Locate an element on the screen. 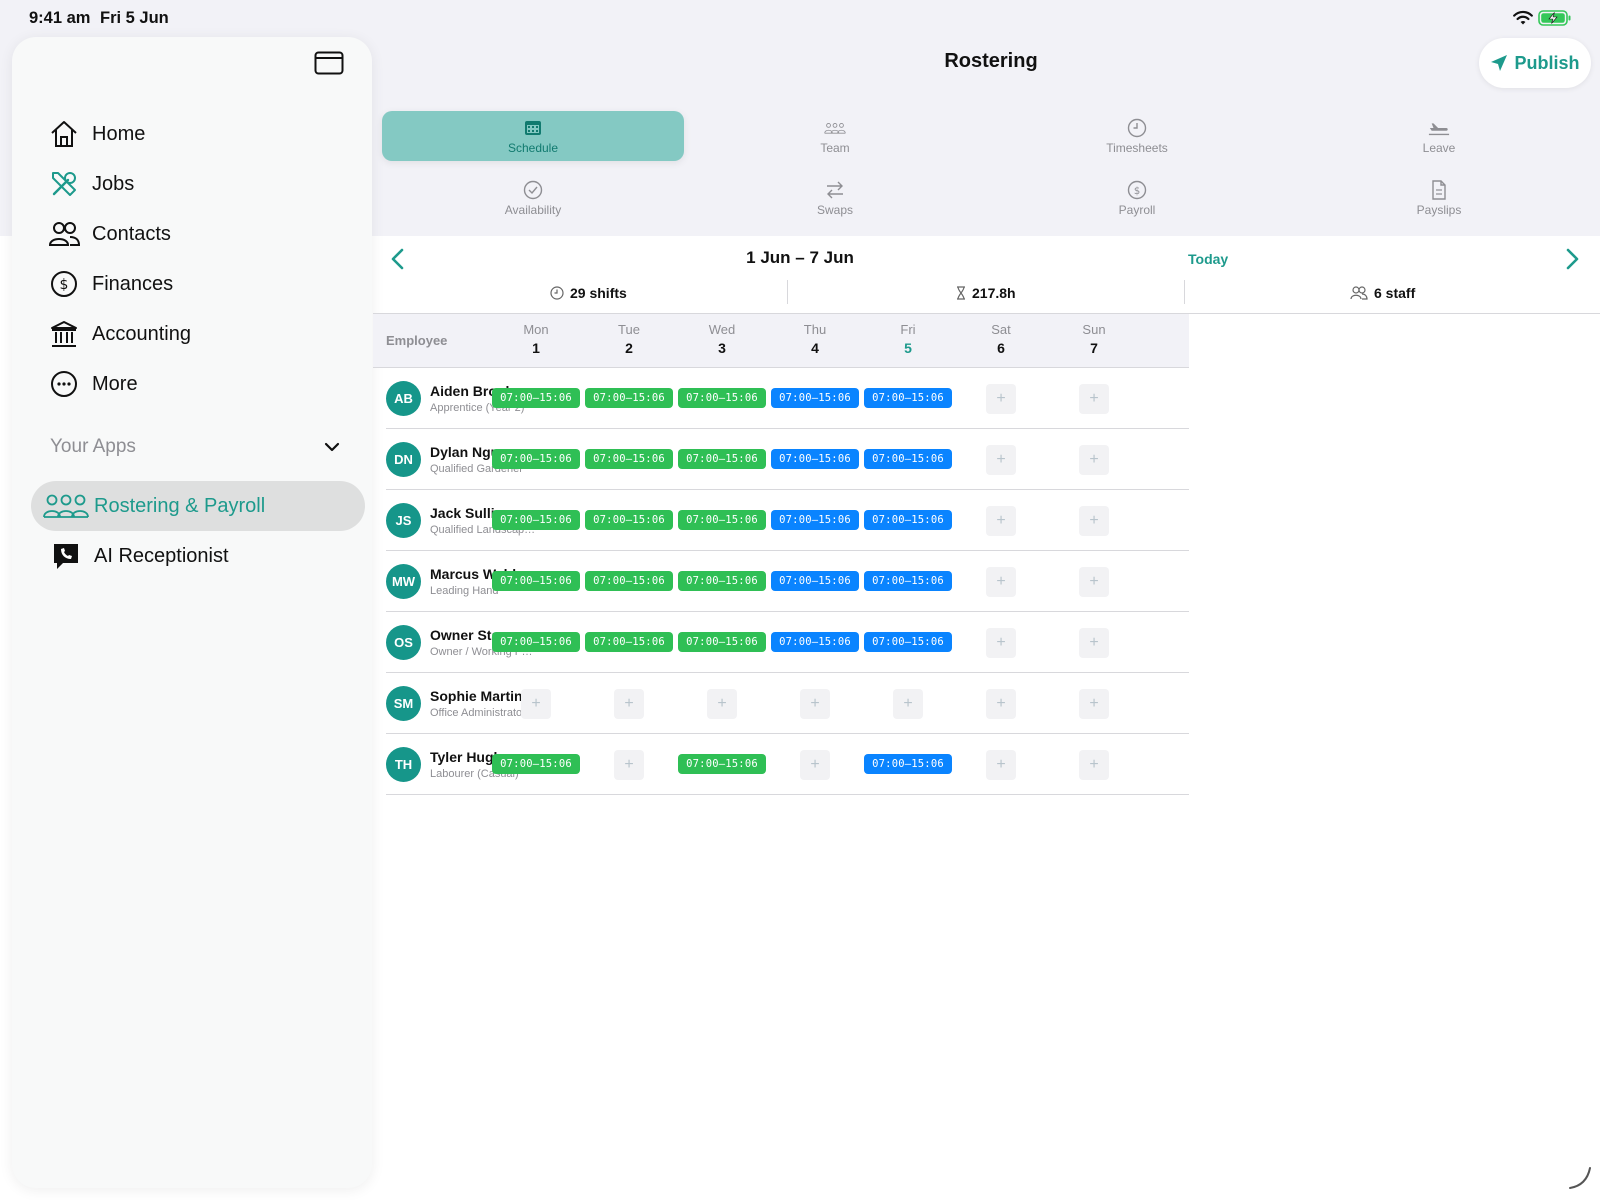 This screenshot has width=1600, height=1200. staff-count: 6 staff is located at coordinates (1395, 293).